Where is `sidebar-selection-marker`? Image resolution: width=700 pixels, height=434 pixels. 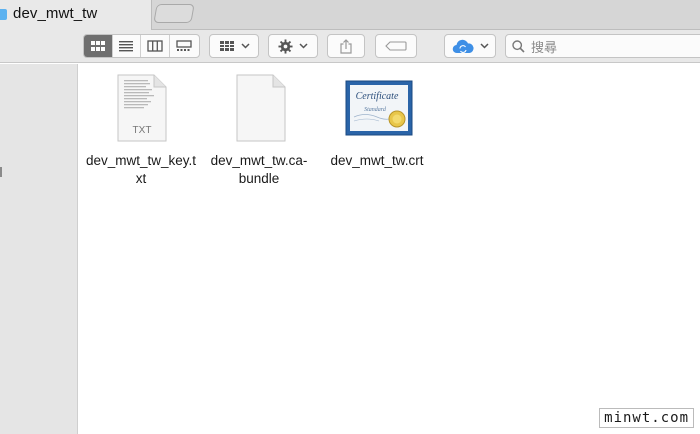 sidebar-selection-marker is located at coordinates (1, 172).